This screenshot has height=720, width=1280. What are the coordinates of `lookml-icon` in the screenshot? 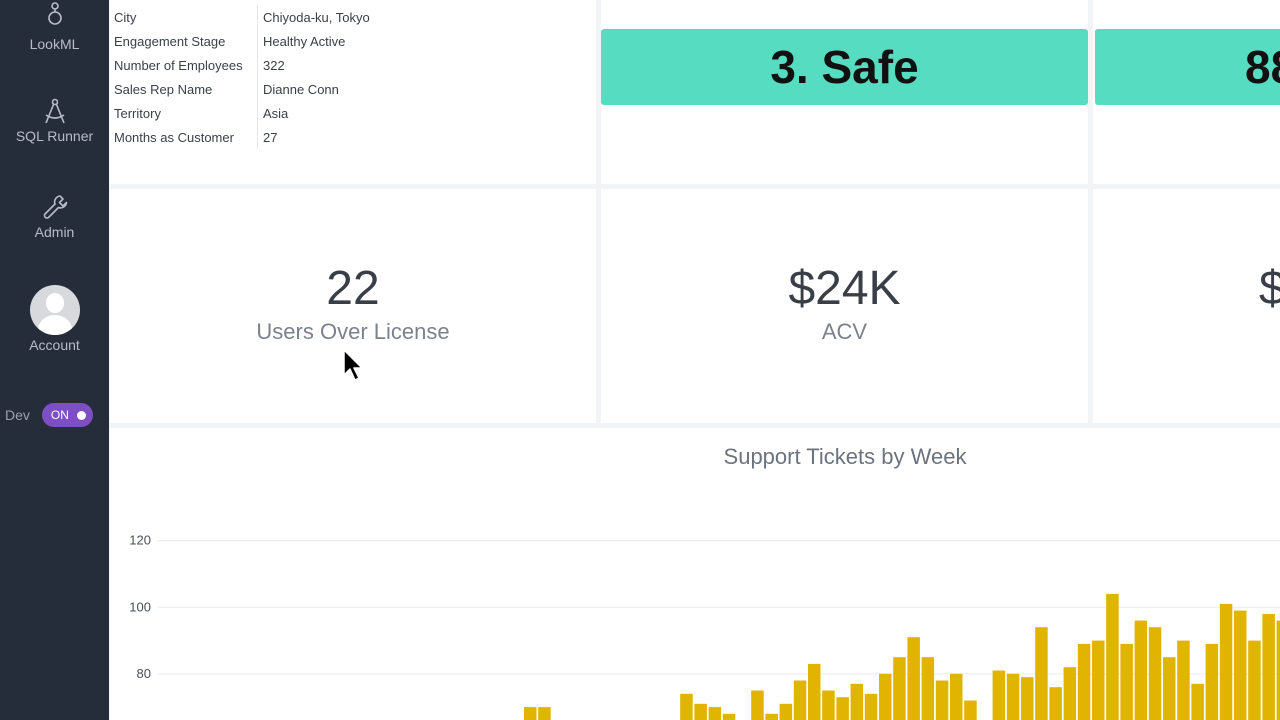 It's located at (54, 13).